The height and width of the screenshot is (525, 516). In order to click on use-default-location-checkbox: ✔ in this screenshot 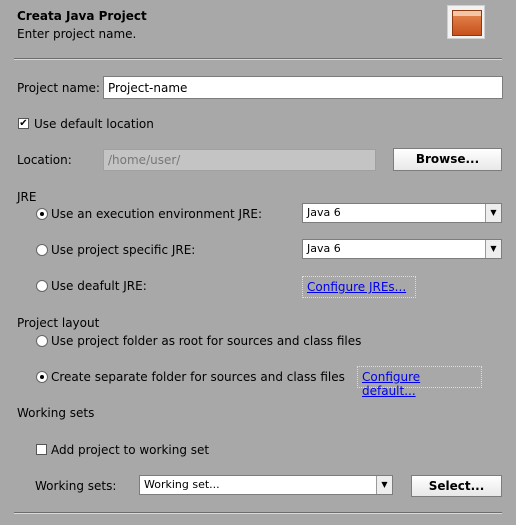, I will do `click(23, 123)`.